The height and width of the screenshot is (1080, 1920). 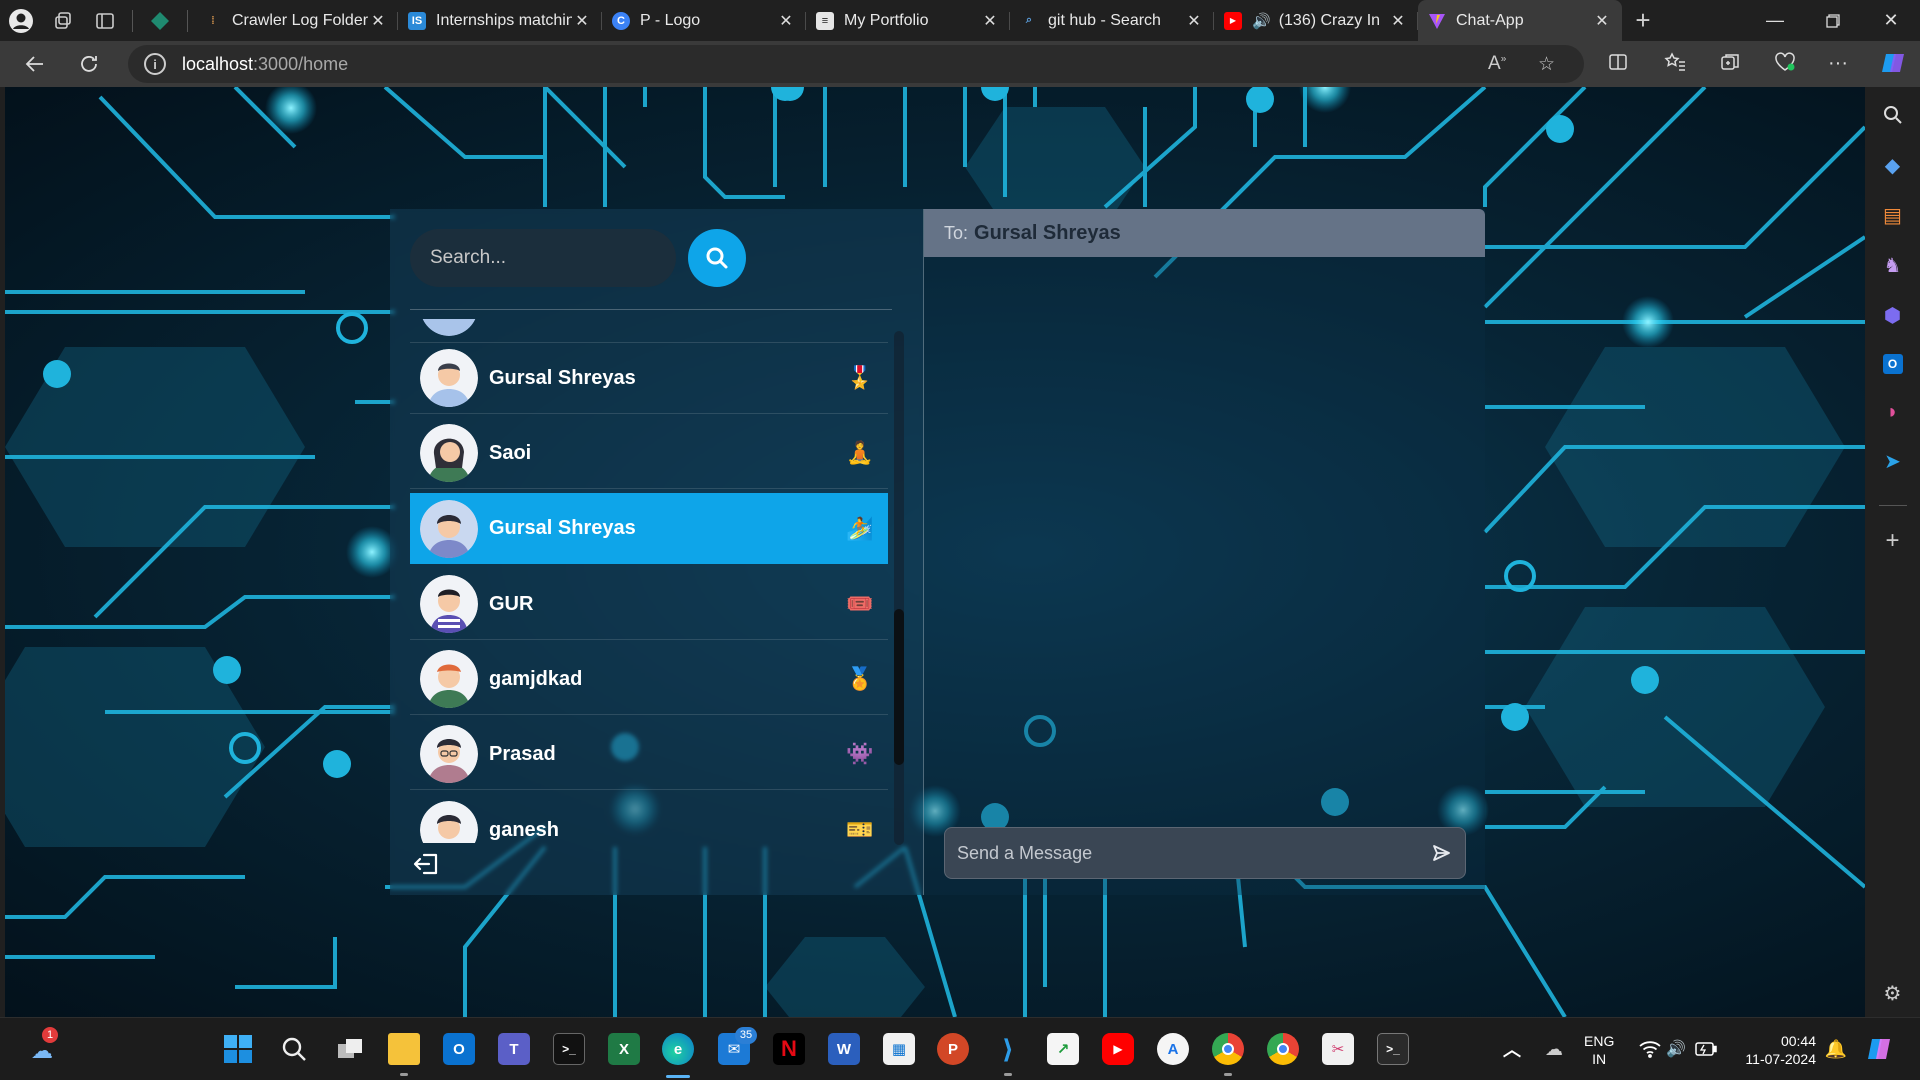 I want to click on conversation-item-selected: Gursal Shreyas 🏄, so click(x=649, y=528).